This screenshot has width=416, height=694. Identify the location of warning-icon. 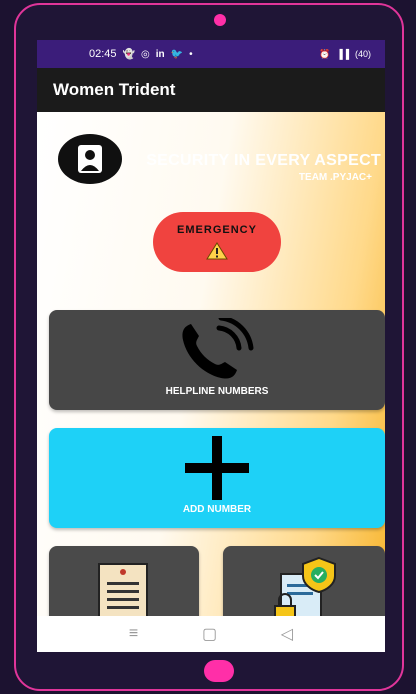
(217, 251).